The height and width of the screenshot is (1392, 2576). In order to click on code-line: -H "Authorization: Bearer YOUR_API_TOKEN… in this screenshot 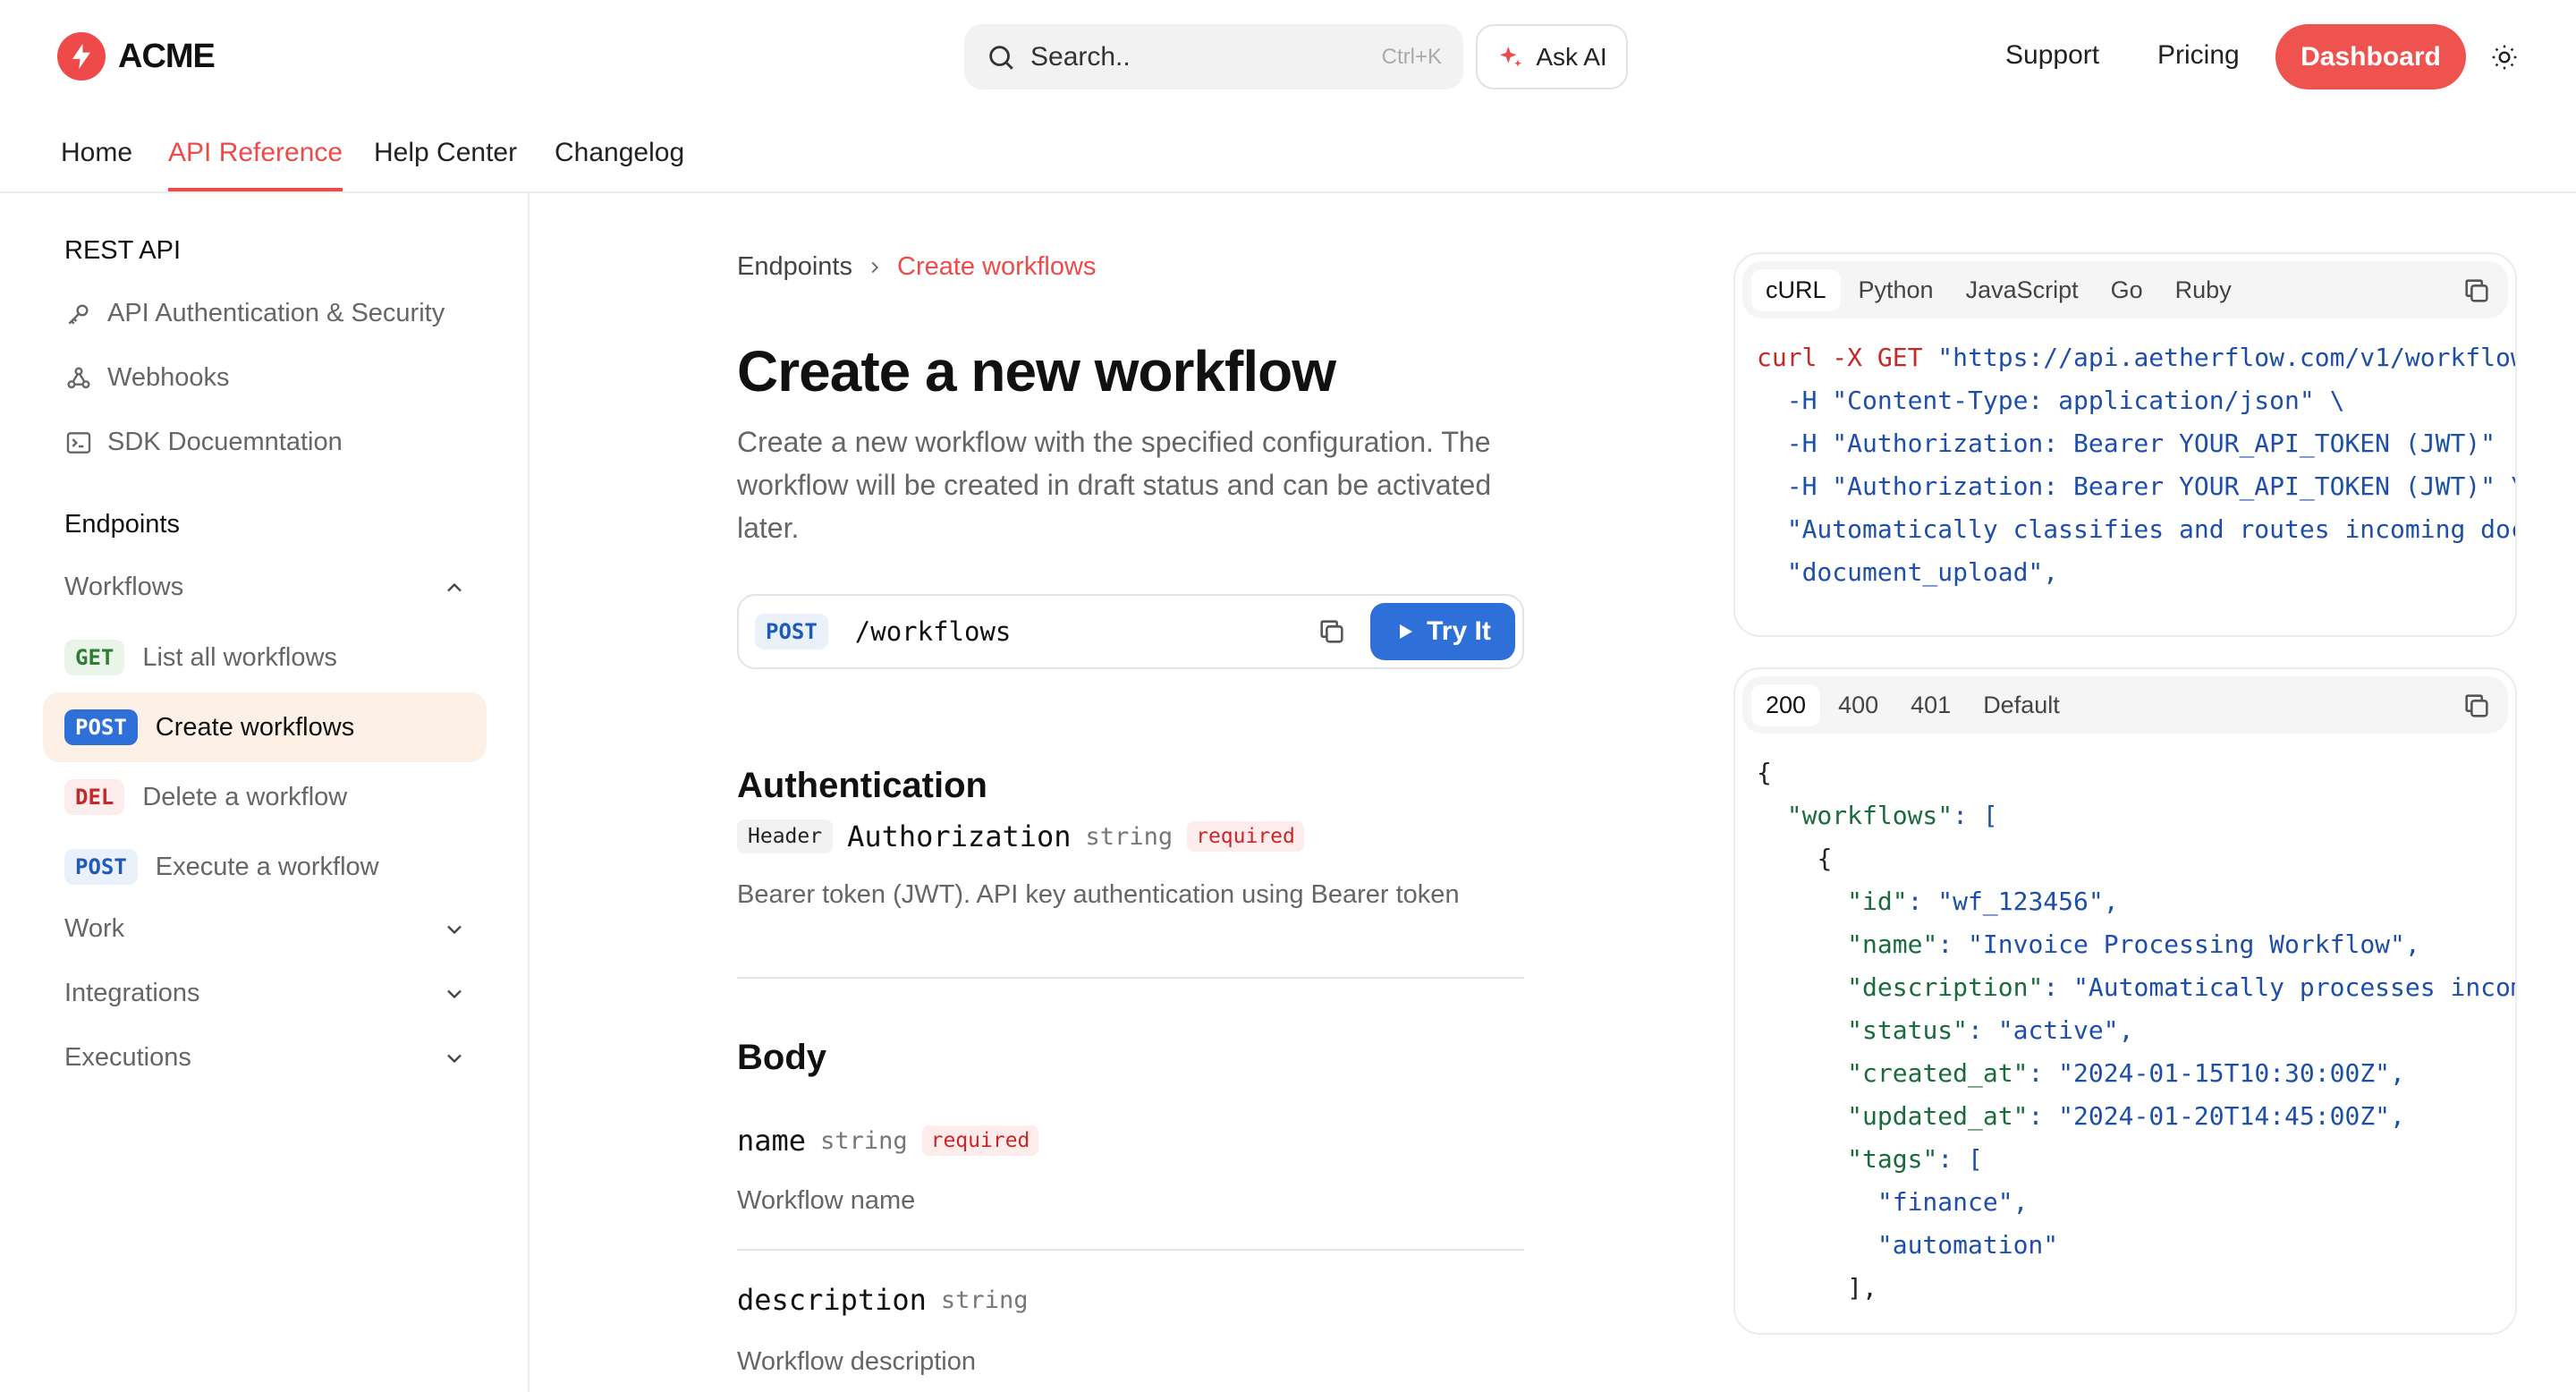, I will do `click(2136, 443)`.